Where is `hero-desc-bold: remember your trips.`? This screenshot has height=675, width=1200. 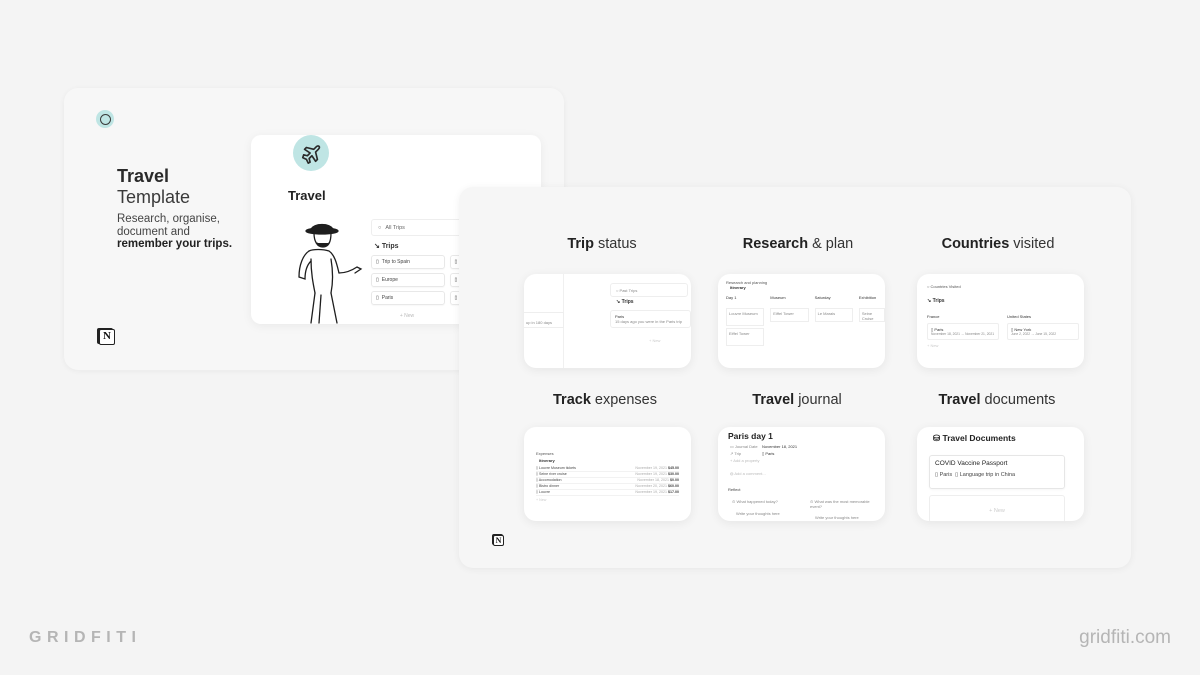
hero-desc-bold: remember your trips. is located at coordinates (175, 244).